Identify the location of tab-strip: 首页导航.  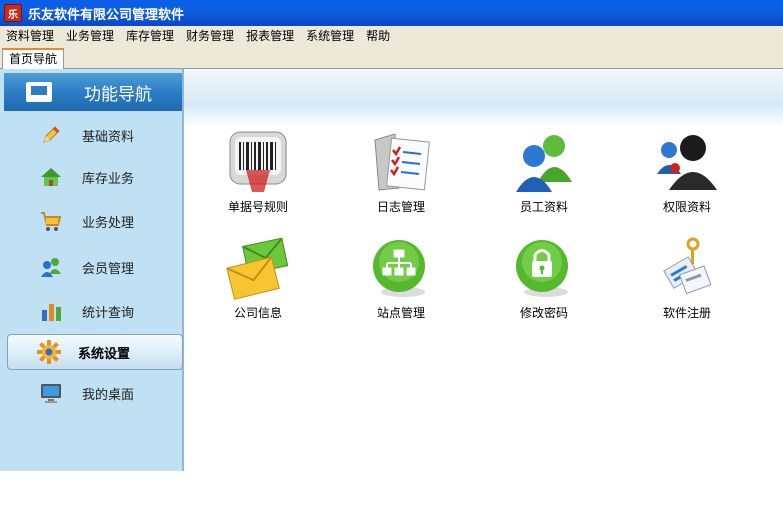
(391, 58).